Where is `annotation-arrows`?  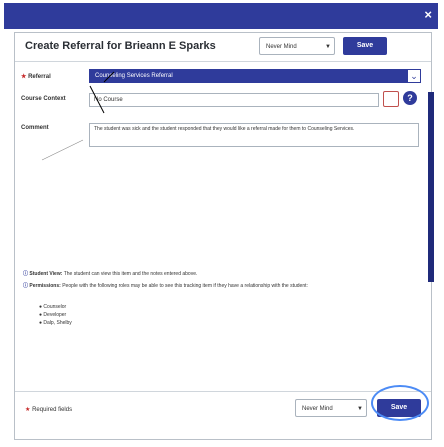 annotation-arrows is located at coordinates (78, 116).